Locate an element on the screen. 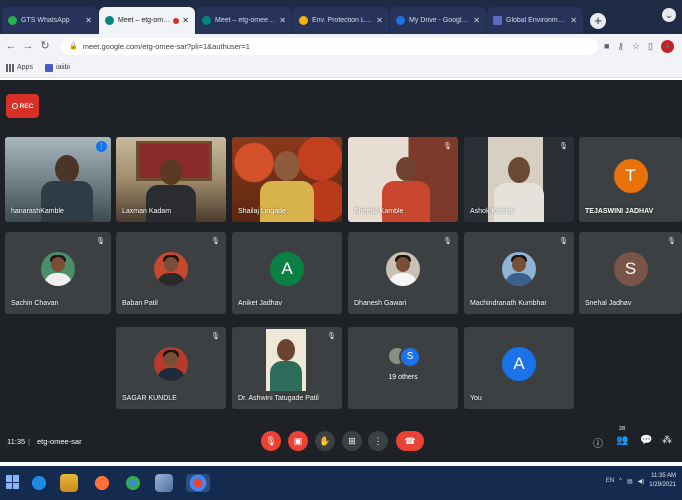  tab-title: Meet – etg-omee-sar is located at coordinates (246, 20).